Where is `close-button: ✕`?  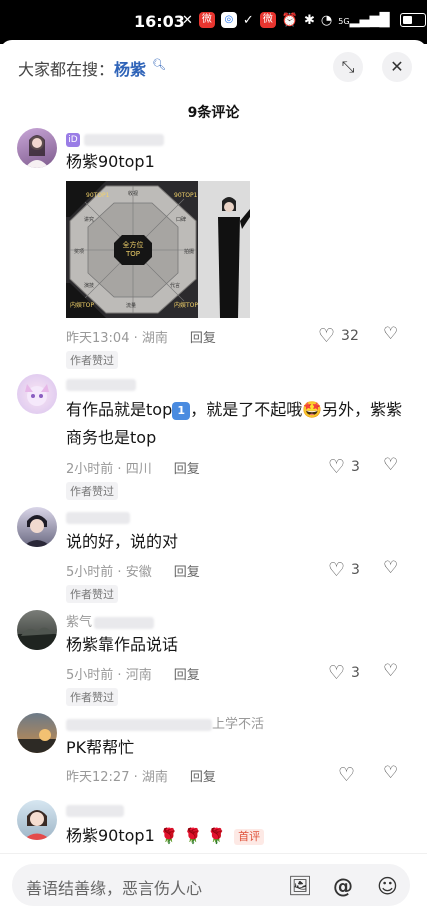
close-button: ✕ is located at coordinates (397, 67).